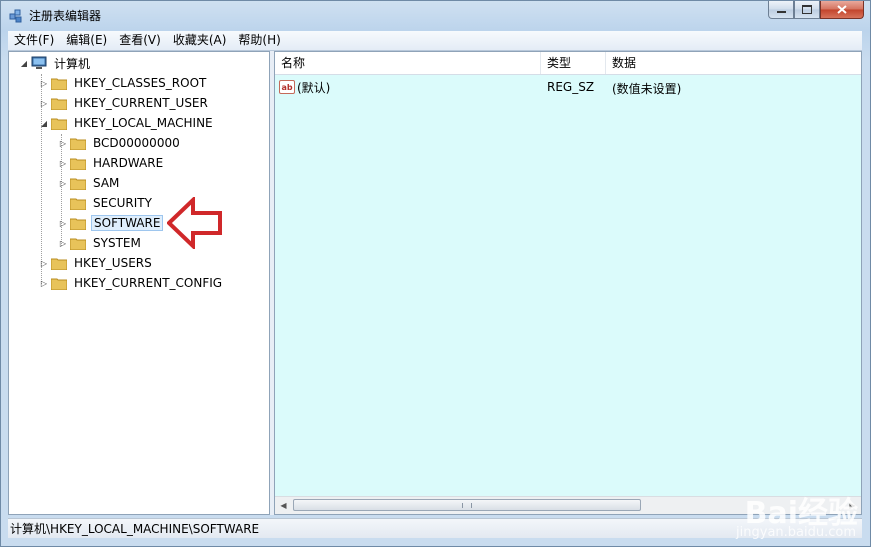 The image size is (871, 547). What do you see at coordinates (39, 62) in the screenshot?
I see `computer-icon` at bounding box center [39, 62].